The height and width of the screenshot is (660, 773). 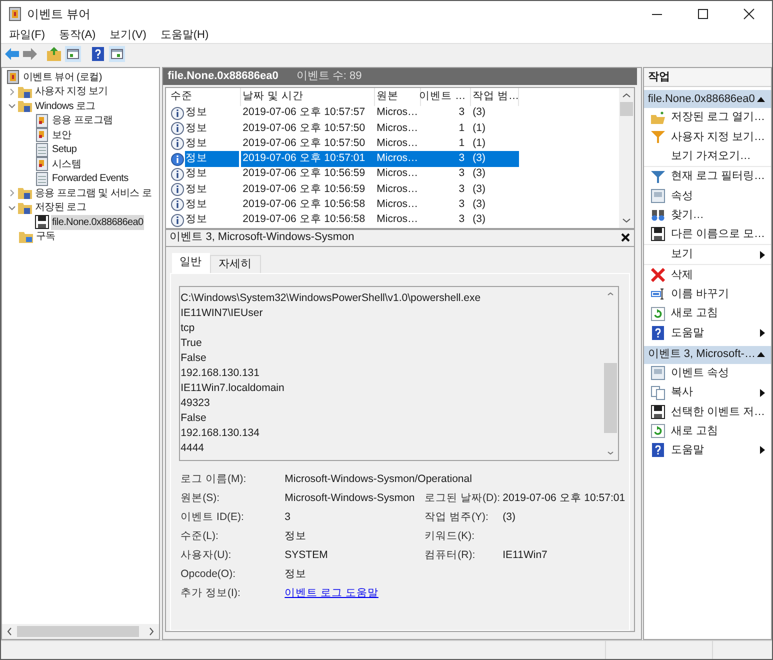 I want to click on menu-item: 보기(V), so click(x=128, y=35).